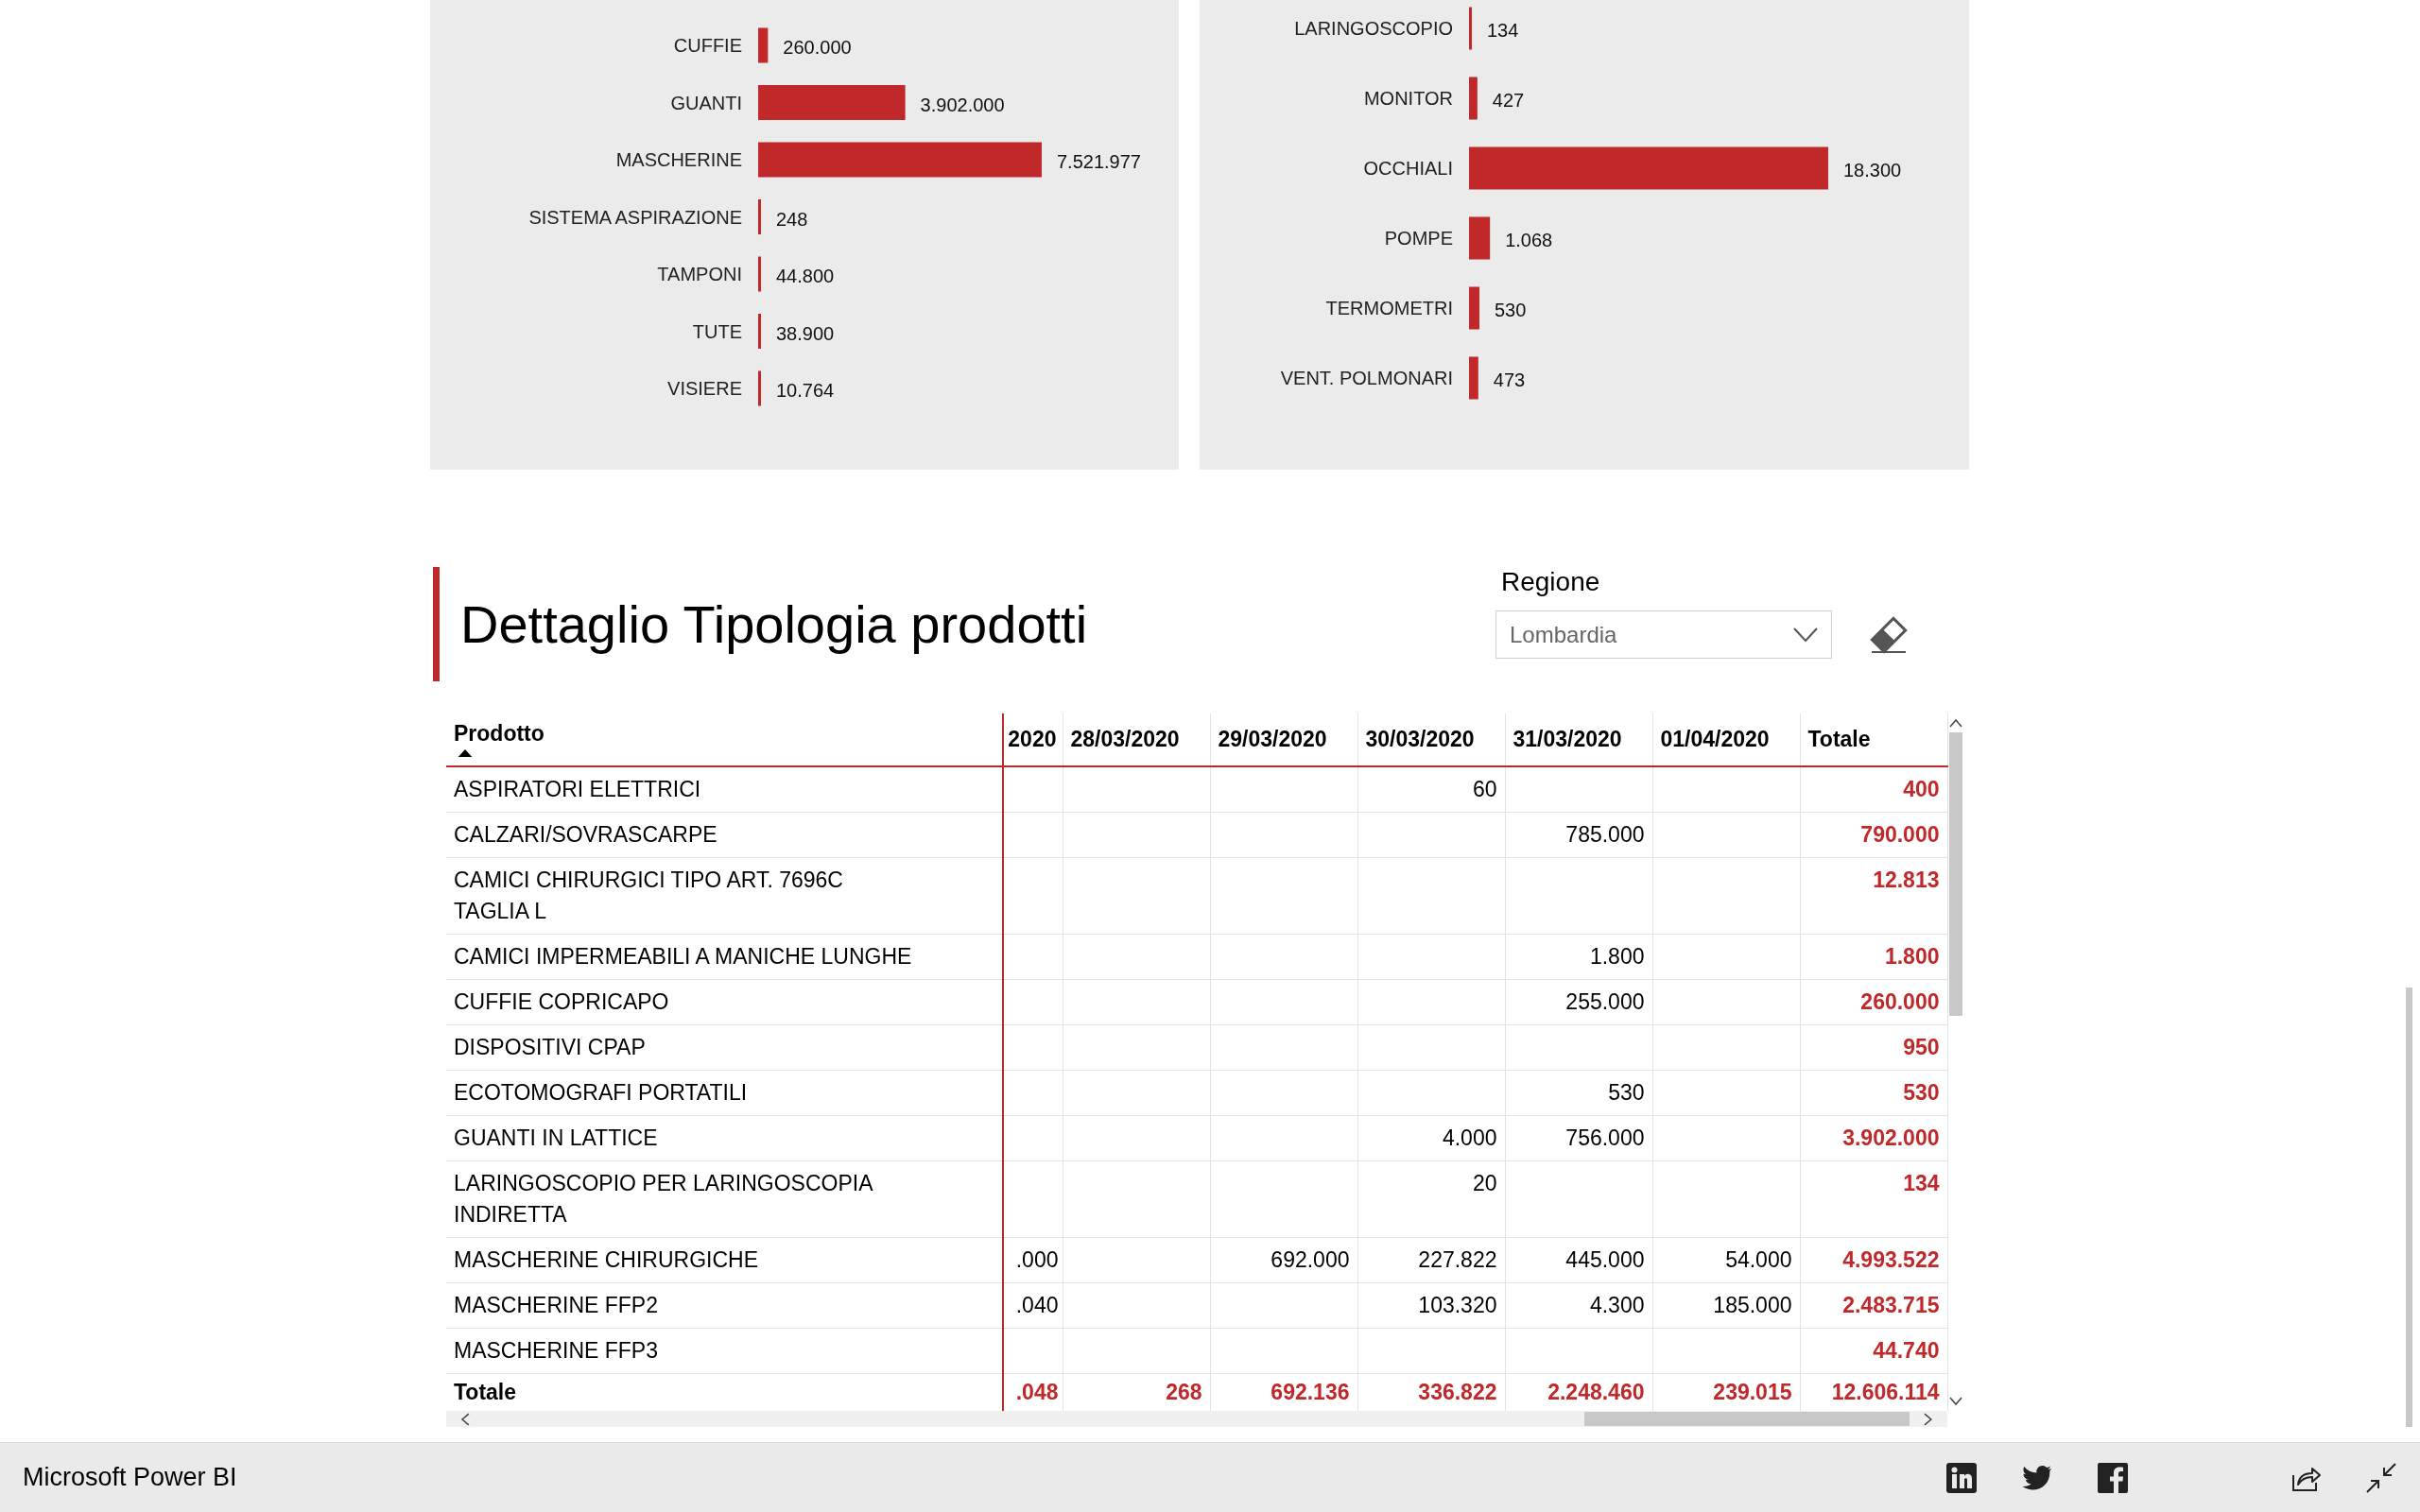 The height and width of the screenshot is (1512, 2420). Describe the element at coordinates (1578, 1260) in the screenshot. I see `table-cell: 445.000` at that location.